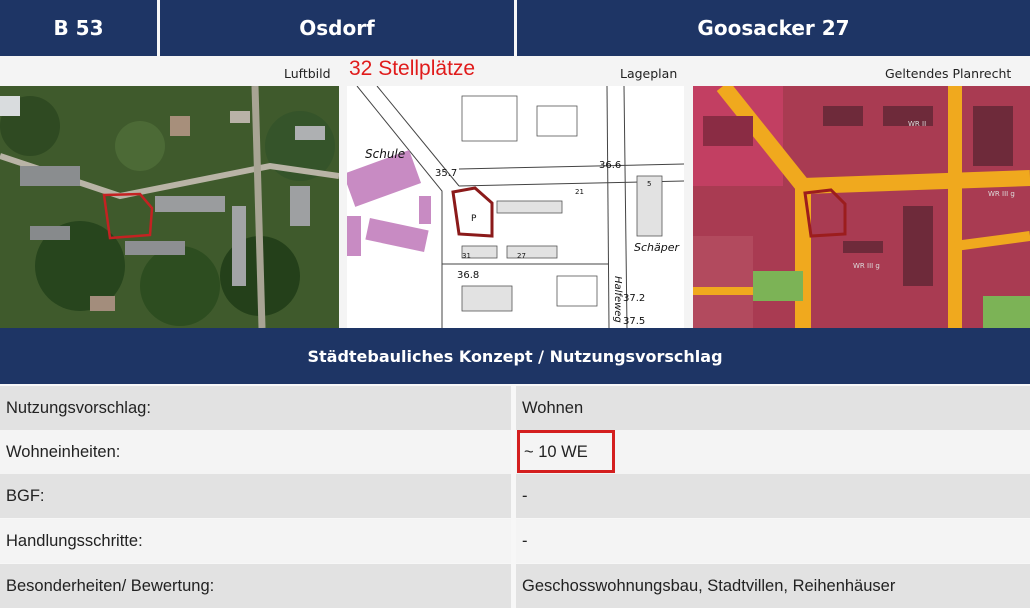 The image size is (1030, 608). Describe the element at coordinates (566, 451) in the screenshot. I see `highlight-box` at that location.